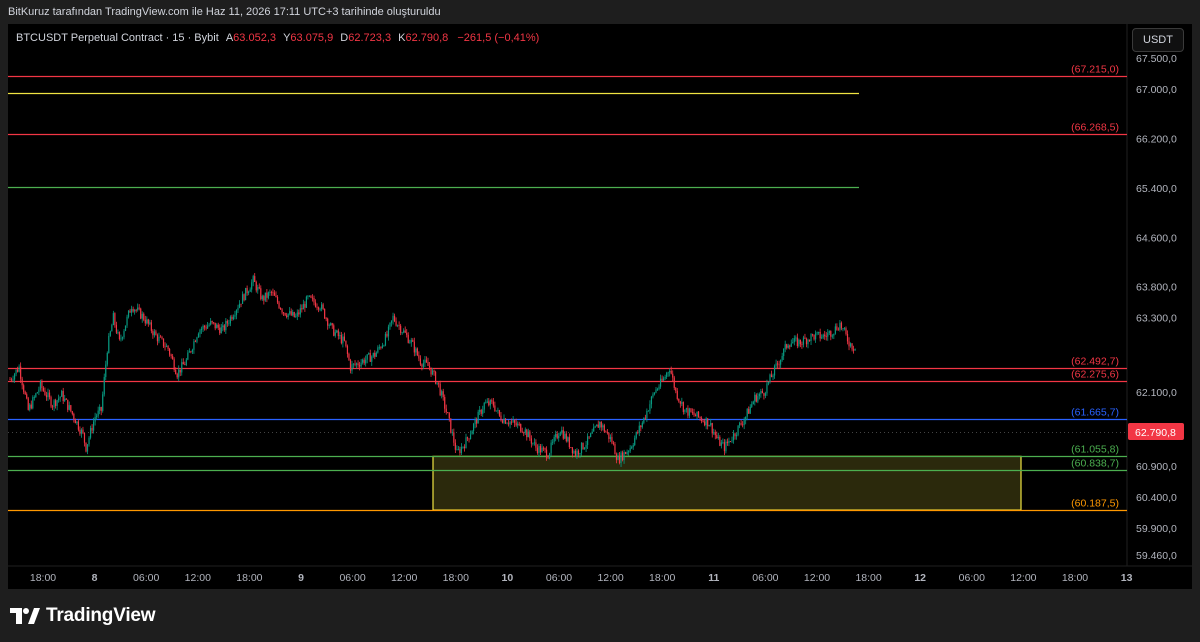 Image resolution: width=1200 pixels, height=642 pixels. What do you see at coordinates (1158, 40) in the screenshot?
I see `currency-button: USDT` at bounding box center [1158, 40].